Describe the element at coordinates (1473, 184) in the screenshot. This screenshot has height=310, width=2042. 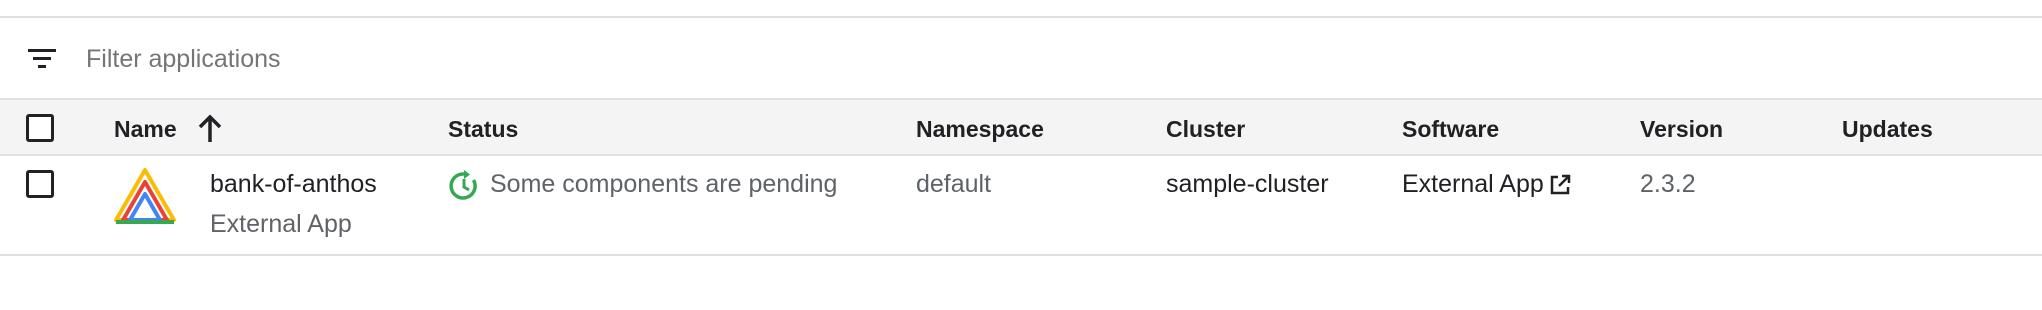
I see `software-label: External App` at that location.